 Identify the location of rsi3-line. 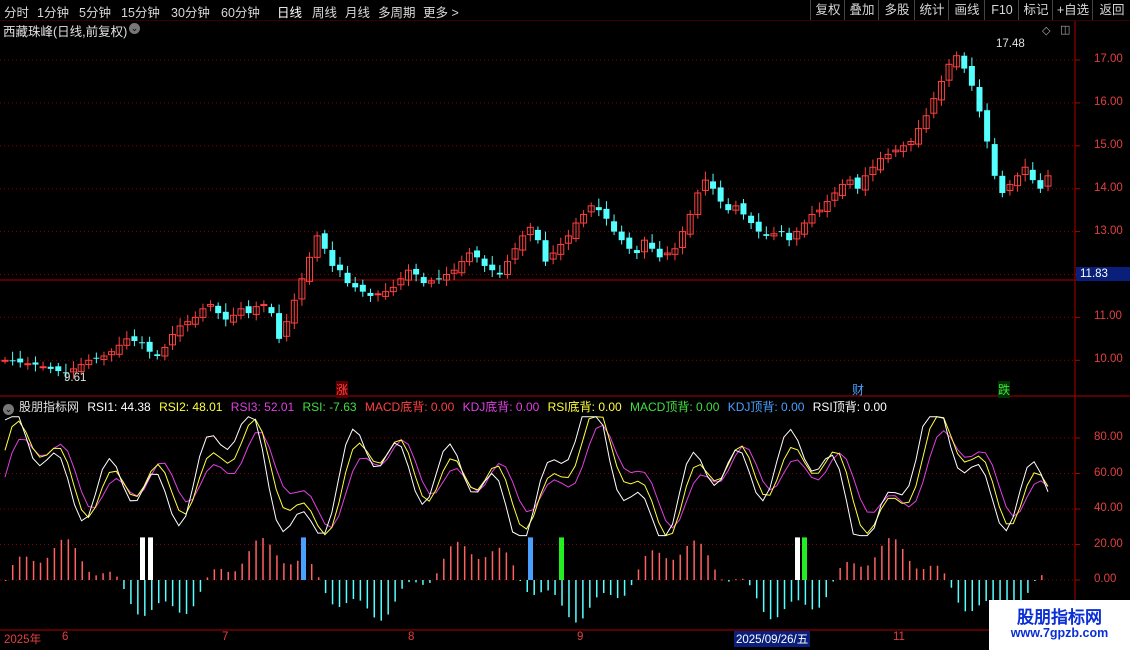
(526, 476).